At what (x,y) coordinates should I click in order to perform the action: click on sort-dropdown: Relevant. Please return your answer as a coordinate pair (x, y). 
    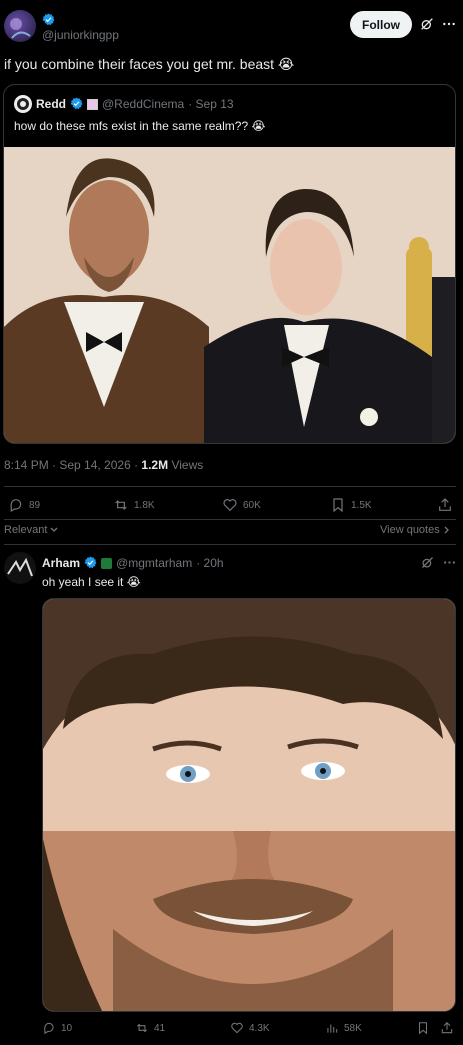
    Looking at the image, I should click on (31, 530).